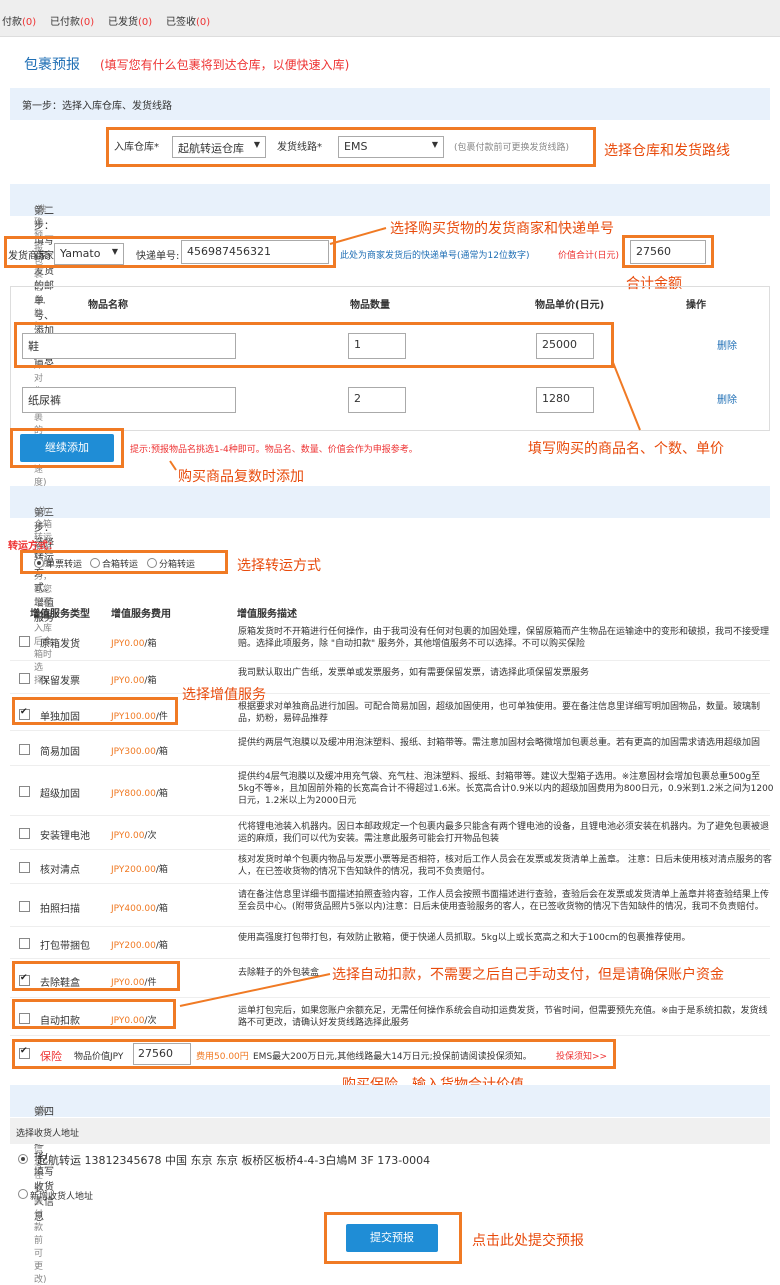 This screenshot has width=780, height=1285. Describe the element at coordinates (358, 236) in the screenshot. I see `arrow-merchant` at that location.